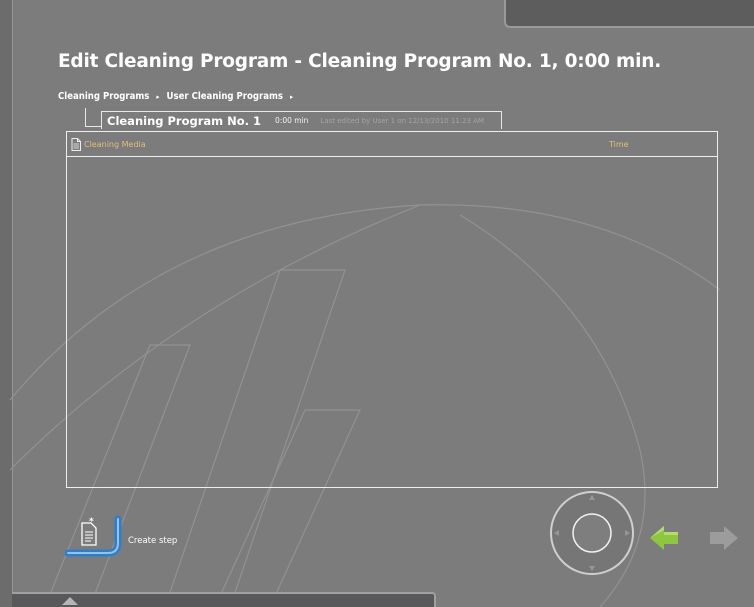 The width and height of the screenshot is (754, 607). Describe the element at coordinates (629, 14) in the screenshot. I see `top-status-bar` at that location.